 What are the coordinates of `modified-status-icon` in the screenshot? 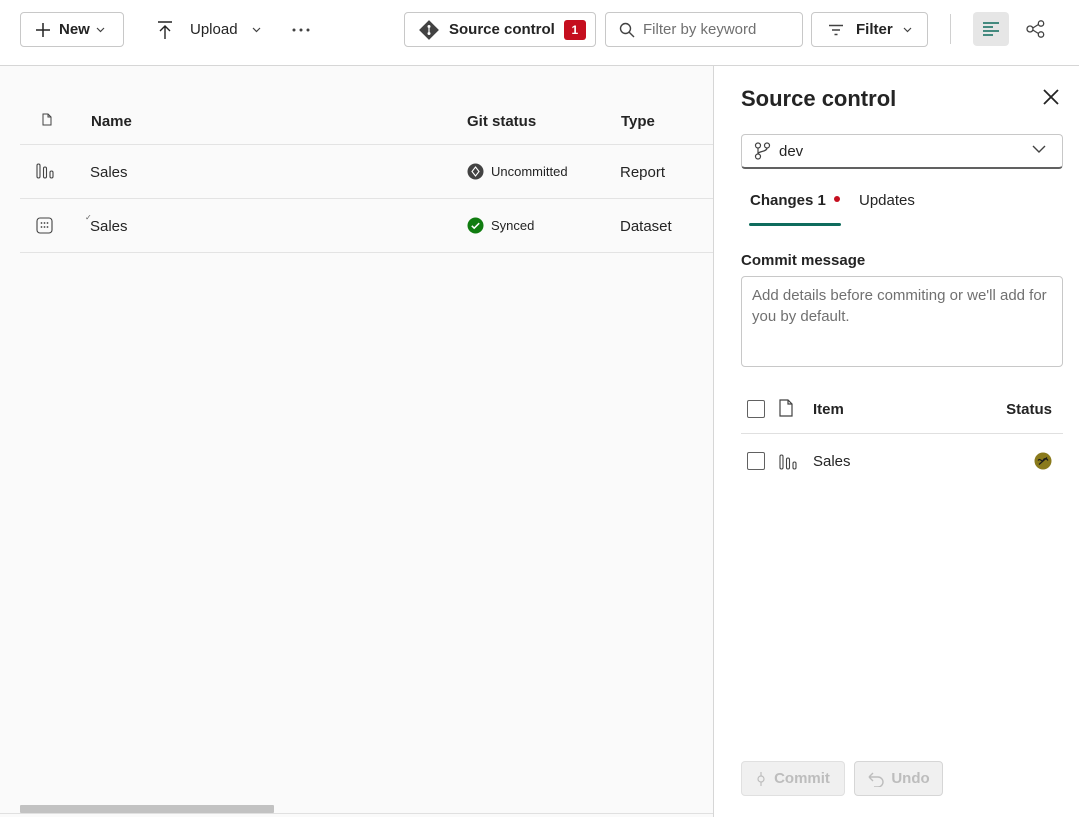 It's located at (1043, 461).